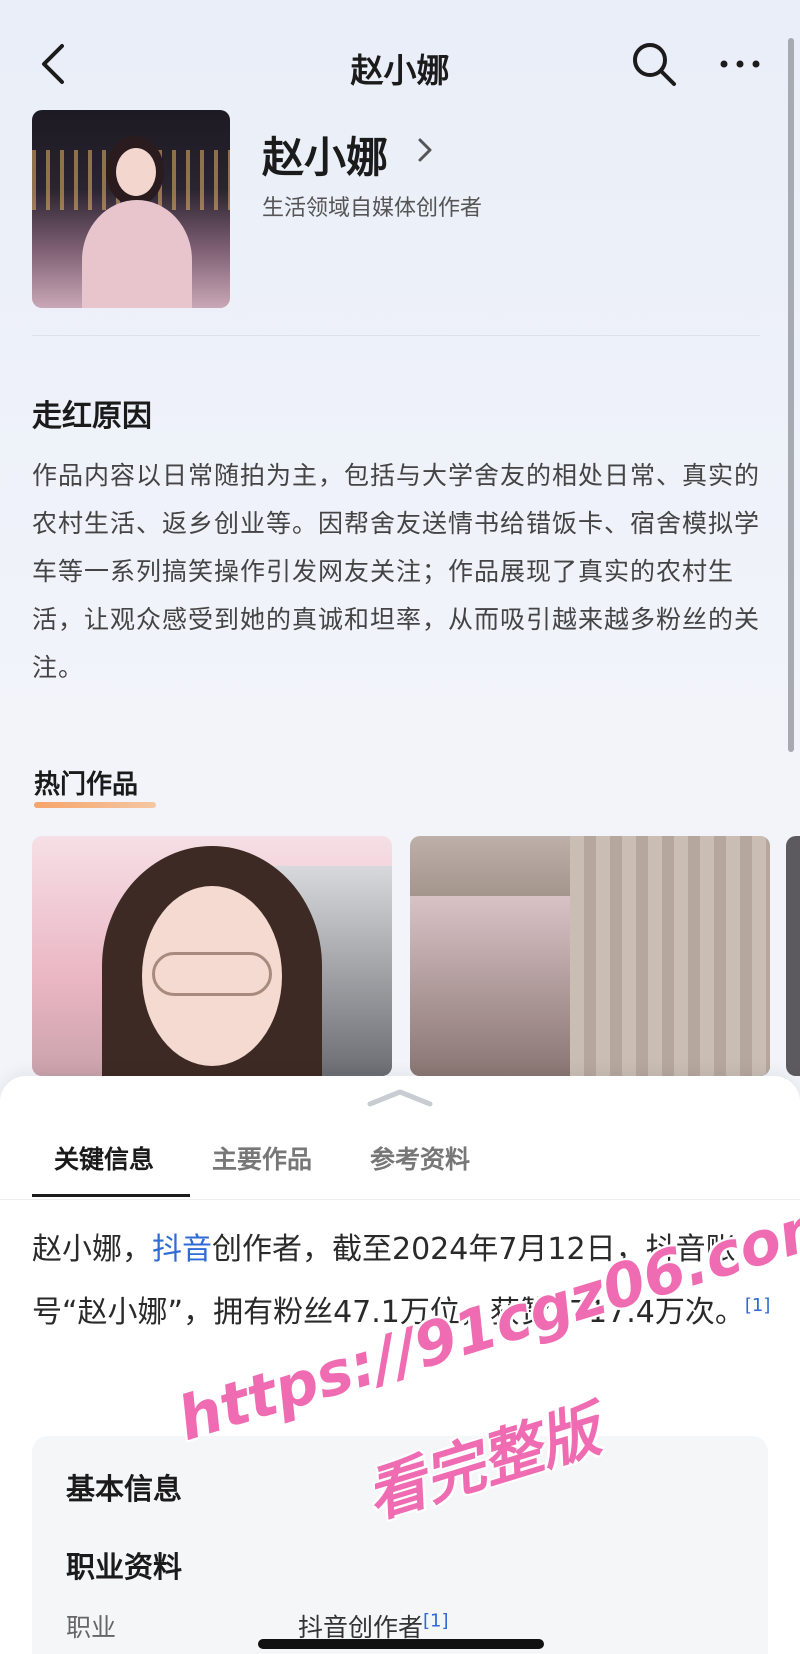 This screenshot has height=1654, width=800. I want to click on why-famous-title: 走红原因, so click(92, 416).